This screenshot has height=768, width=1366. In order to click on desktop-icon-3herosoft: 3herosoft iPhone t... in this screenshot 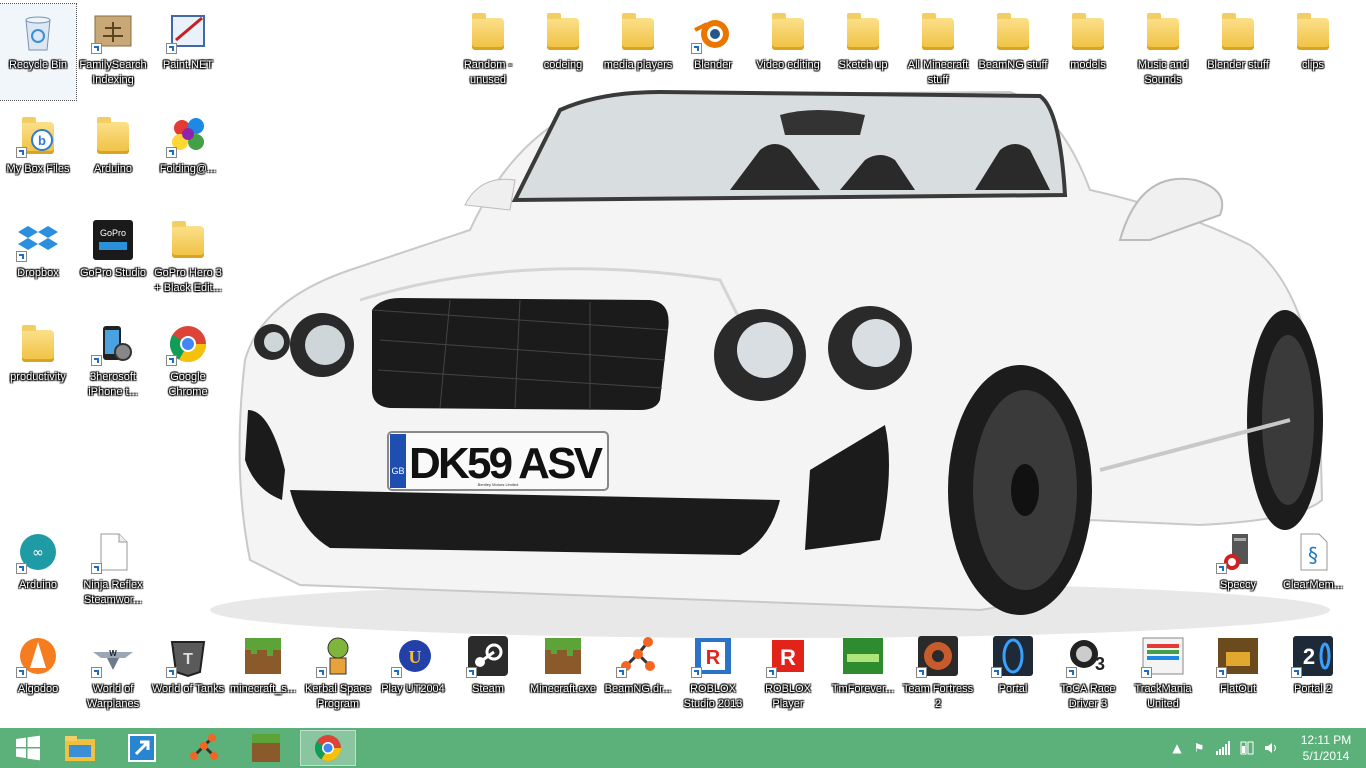, I will do `click(113, 364)`.